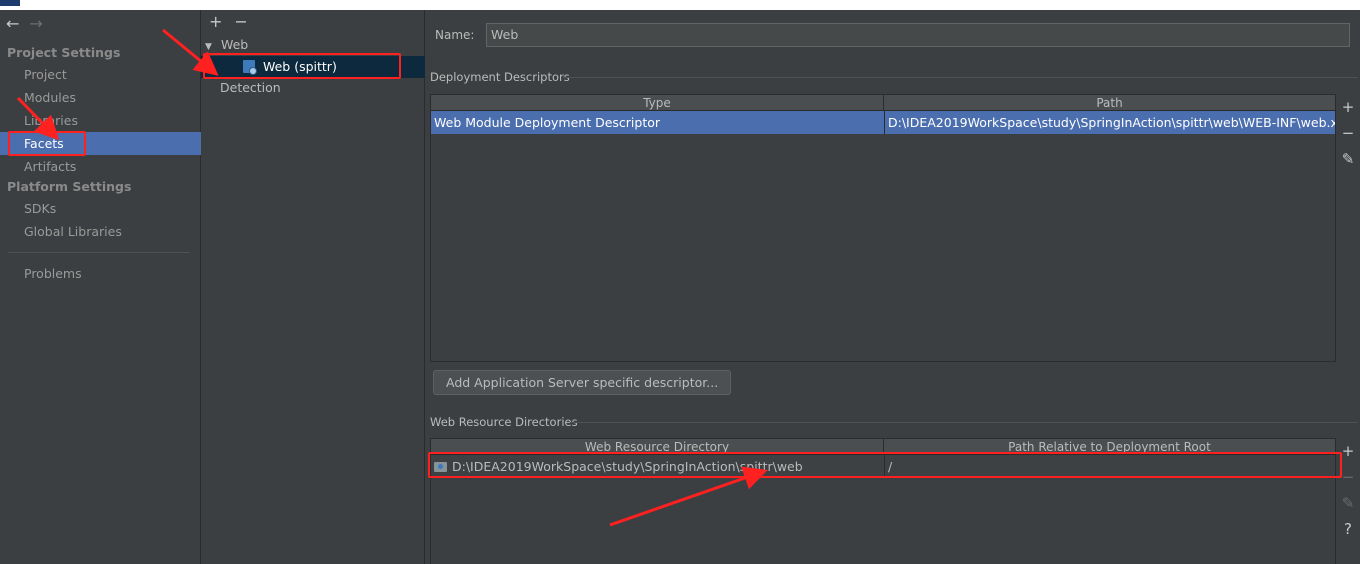 The height and width of the screenshot is (564, 1360). I want to click on deployment-descriptors-title: Deployment Descriptors, so click(500, 77).